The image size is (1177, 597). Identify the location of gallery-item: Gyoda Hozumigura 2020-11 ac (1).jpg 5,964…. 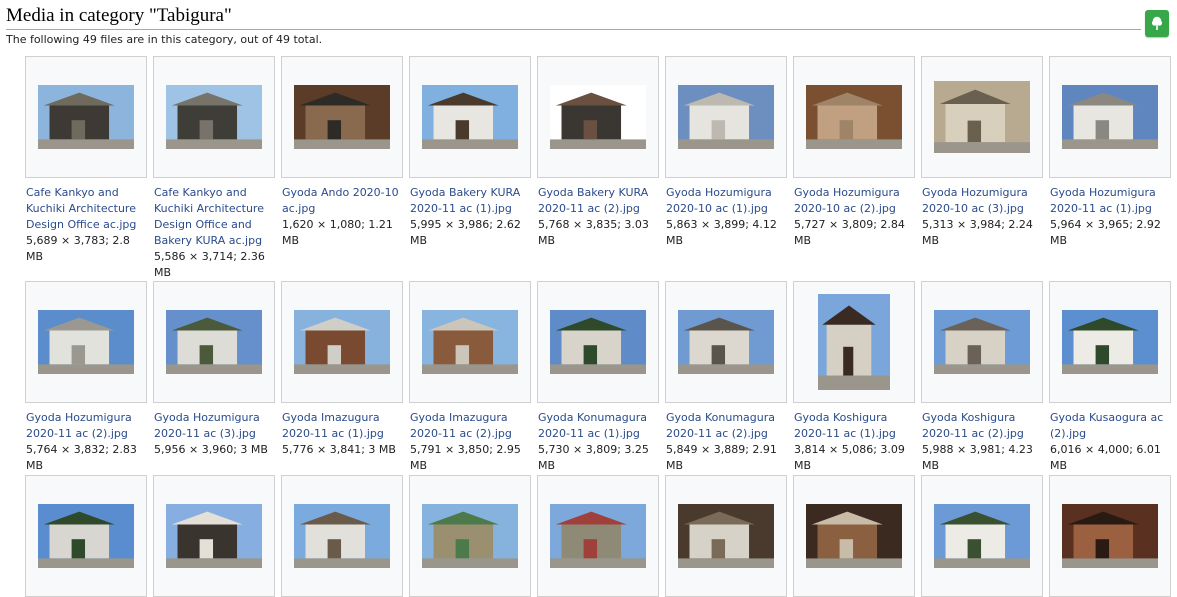
(1110, 152).